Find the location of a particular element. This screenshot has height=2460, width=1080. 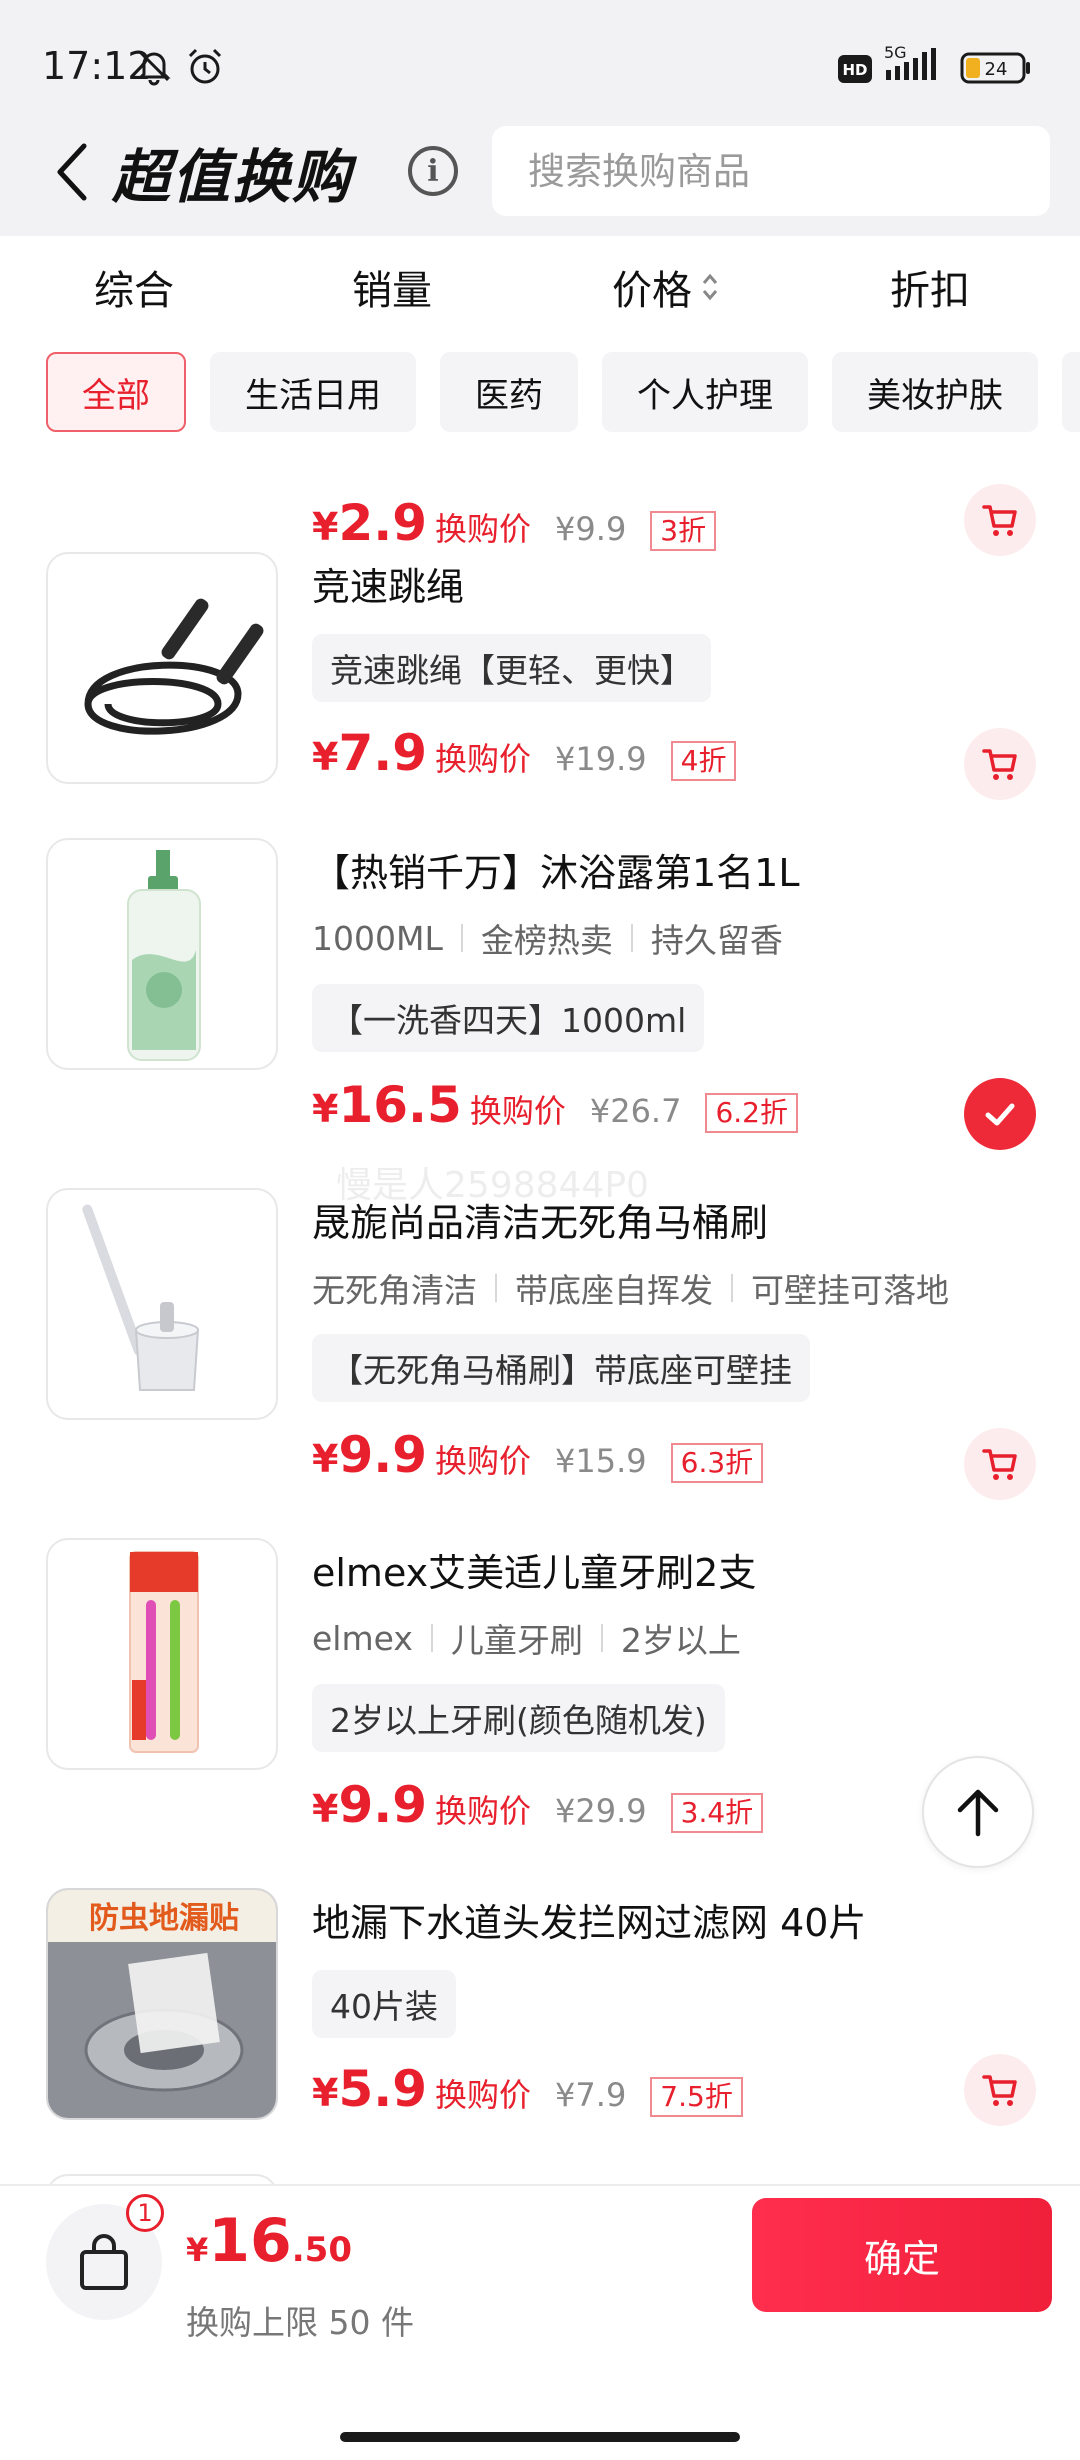

product-image-partial is located at coordinates (162, 2179).